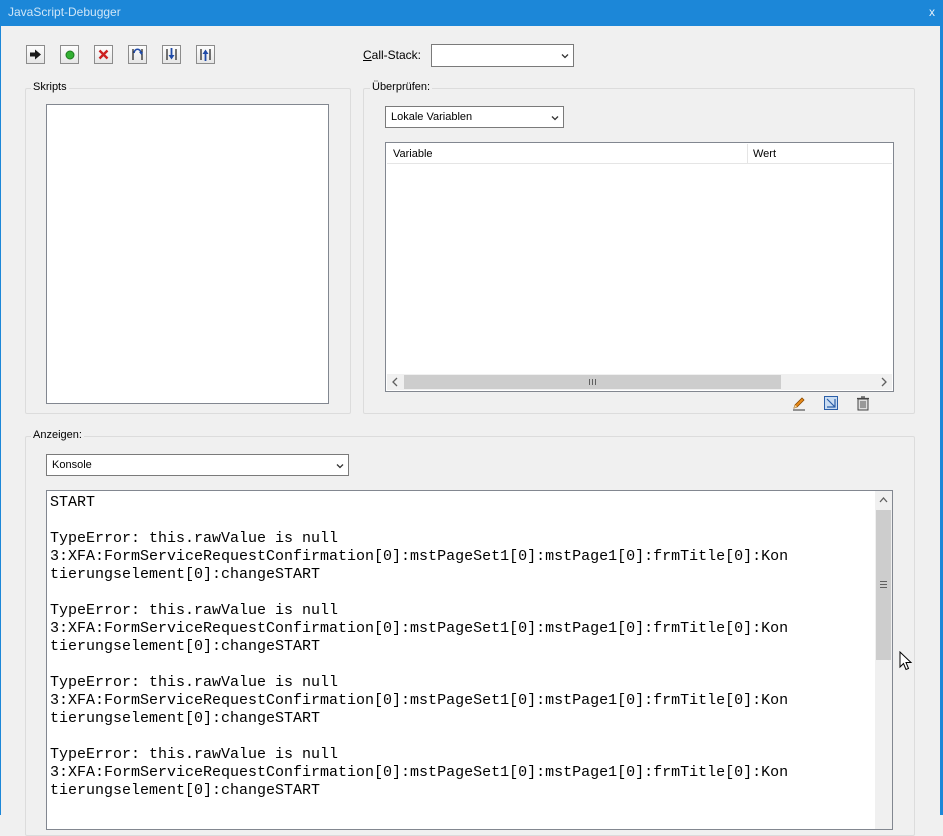 This screenshot has width=943, height=836. I want to click on column-header-variable: Variable, so click(413, 154).